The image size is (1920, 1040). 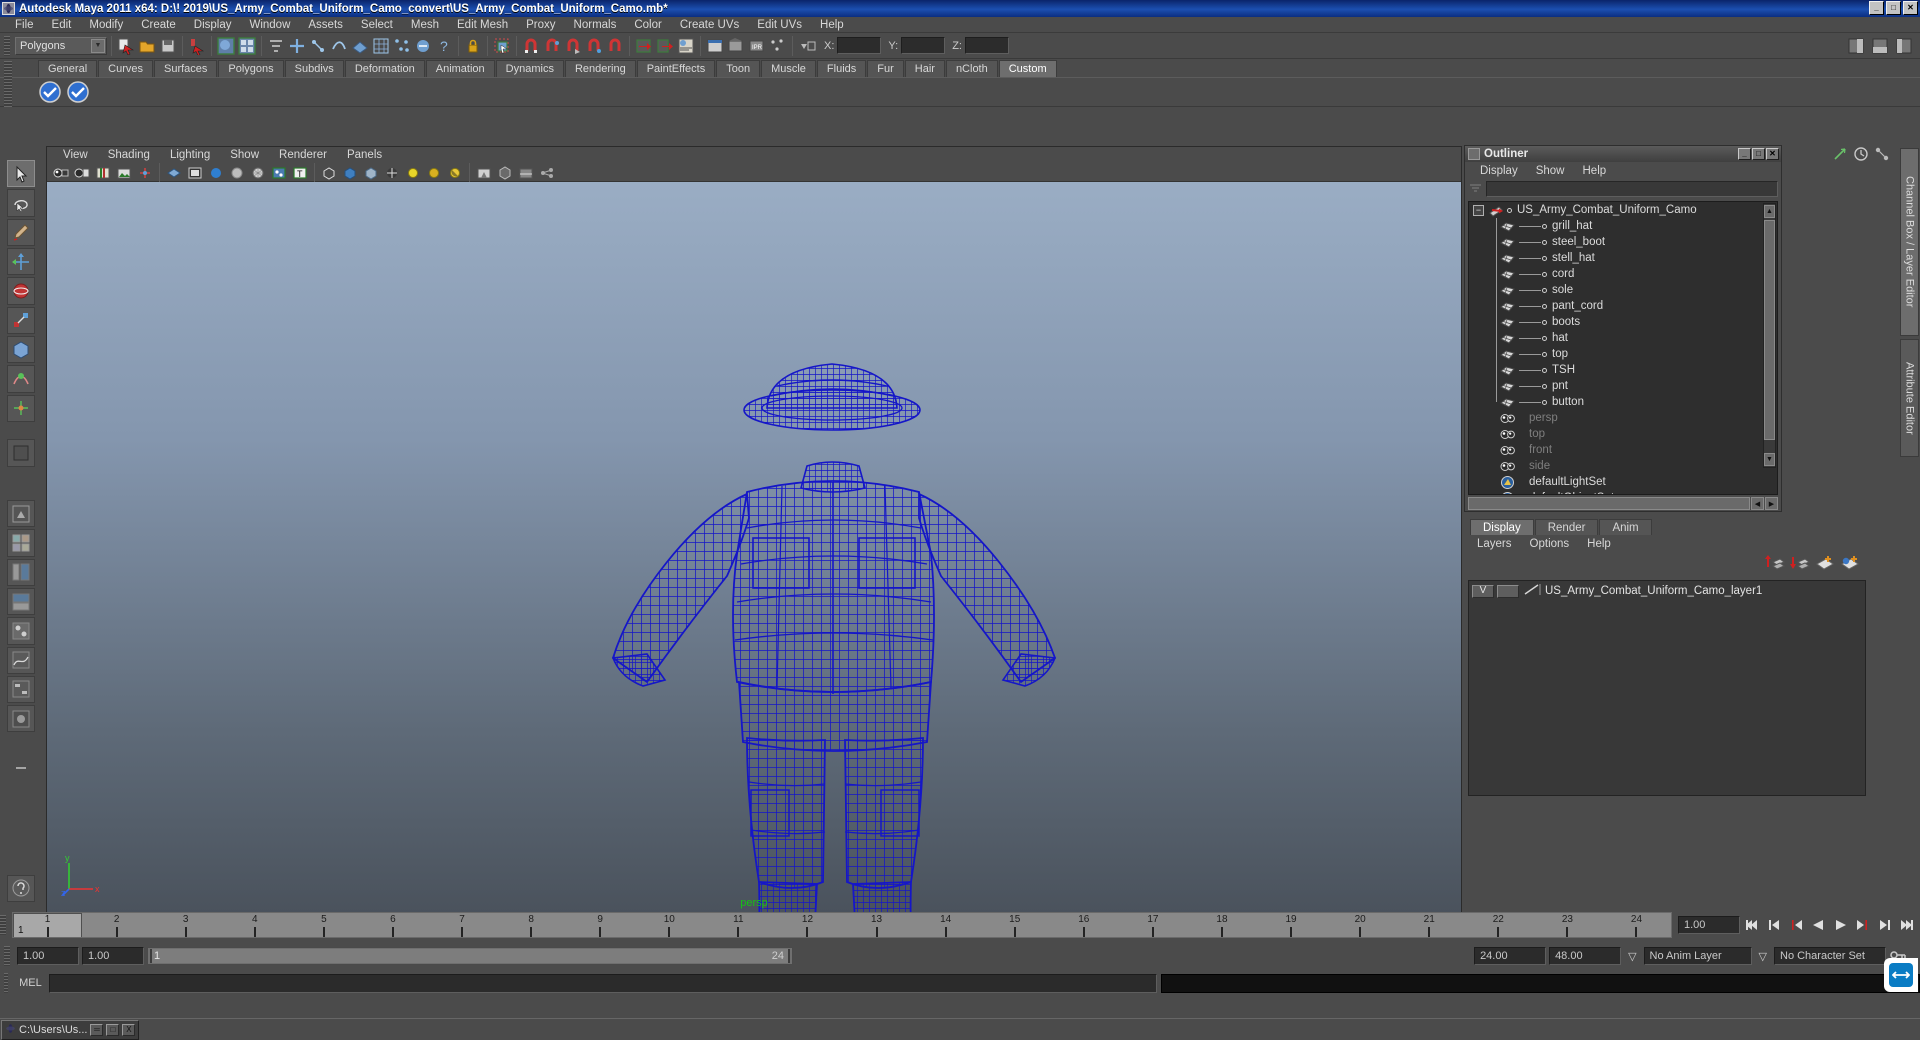 What do you see at coordinates (21, 601) in the screenshot?
I see `layout-persp-graph-button` at bounding box center [21, 601].